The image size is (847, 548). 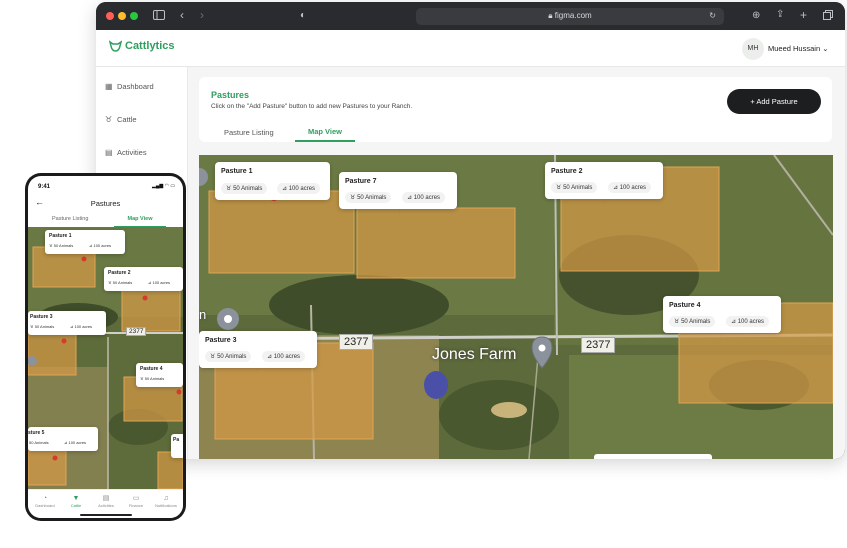 What do you see at coordinates (47, 465) in the screenshot?
I see `phone-pasture-5-area` at bounding box center [47, 465].